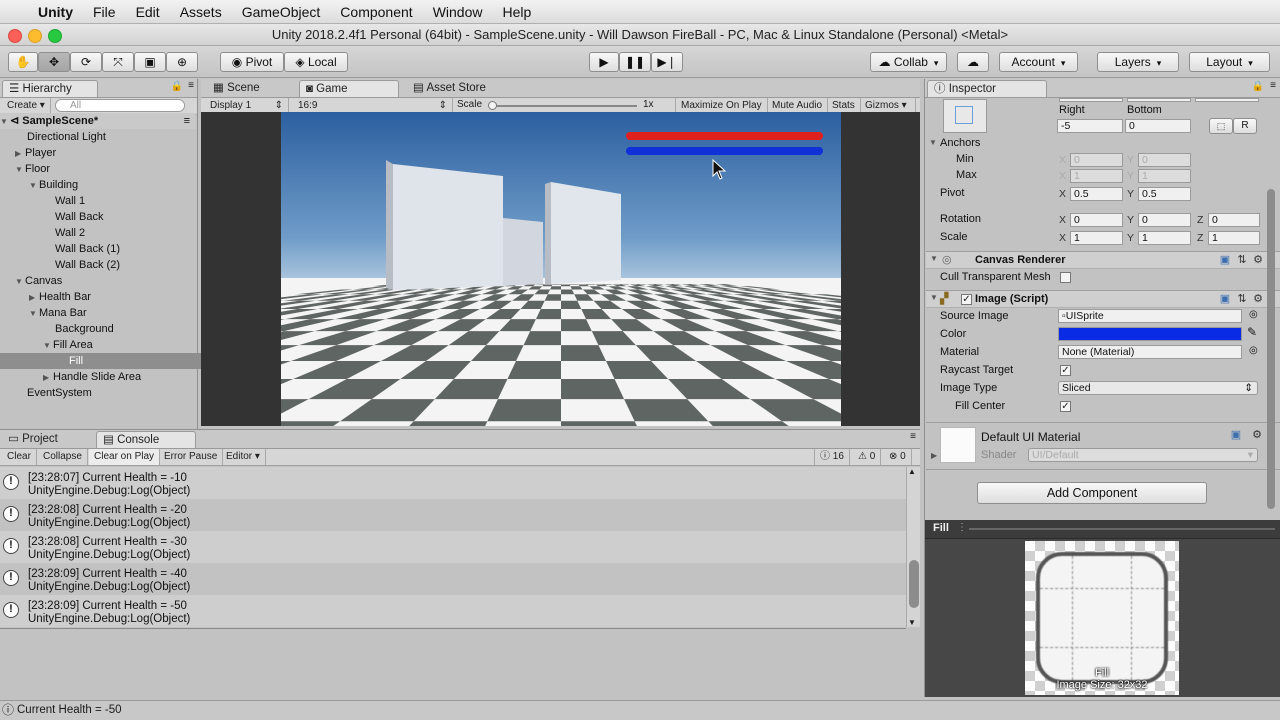 This screenshot has width=1280, height=720. I want to click on height-field-edge, so click(1227, 100).